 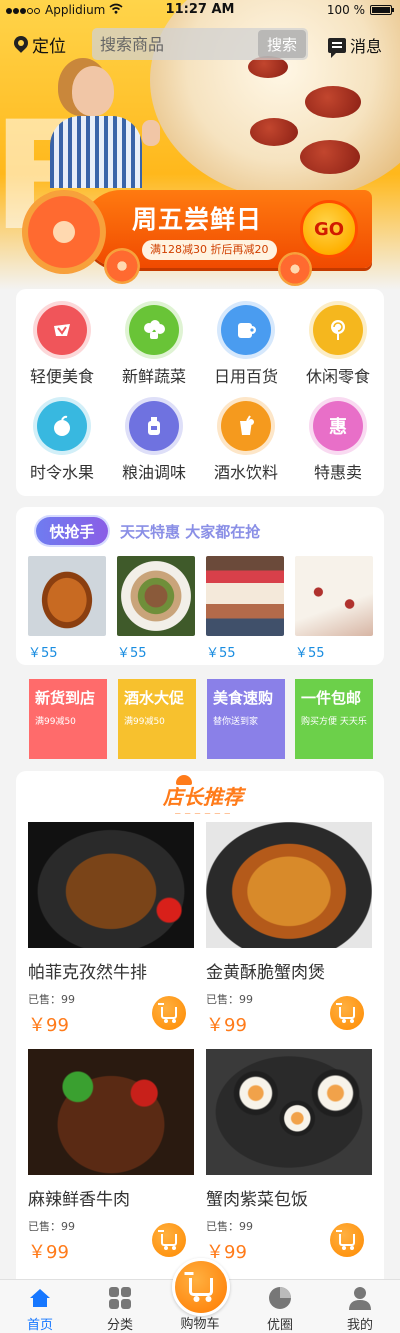 What do you see at coordinates (40, 1298) in the screenshot?
I see `home-icon` at bounding box center [40, 1298].